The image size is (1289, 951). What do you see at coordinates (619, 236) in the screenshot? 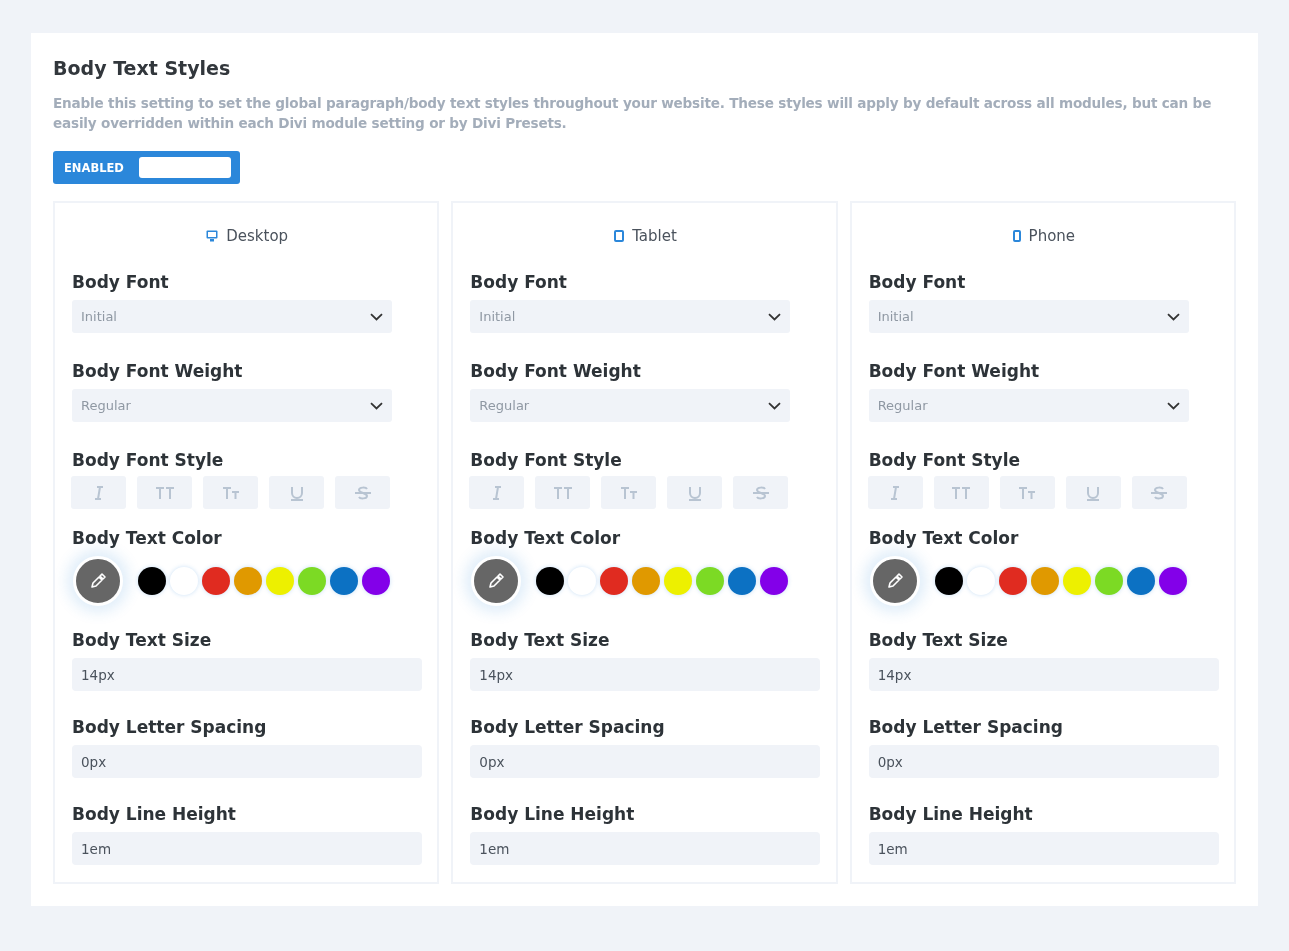
I see `tablet-icon` at bounding box center [619, 236].